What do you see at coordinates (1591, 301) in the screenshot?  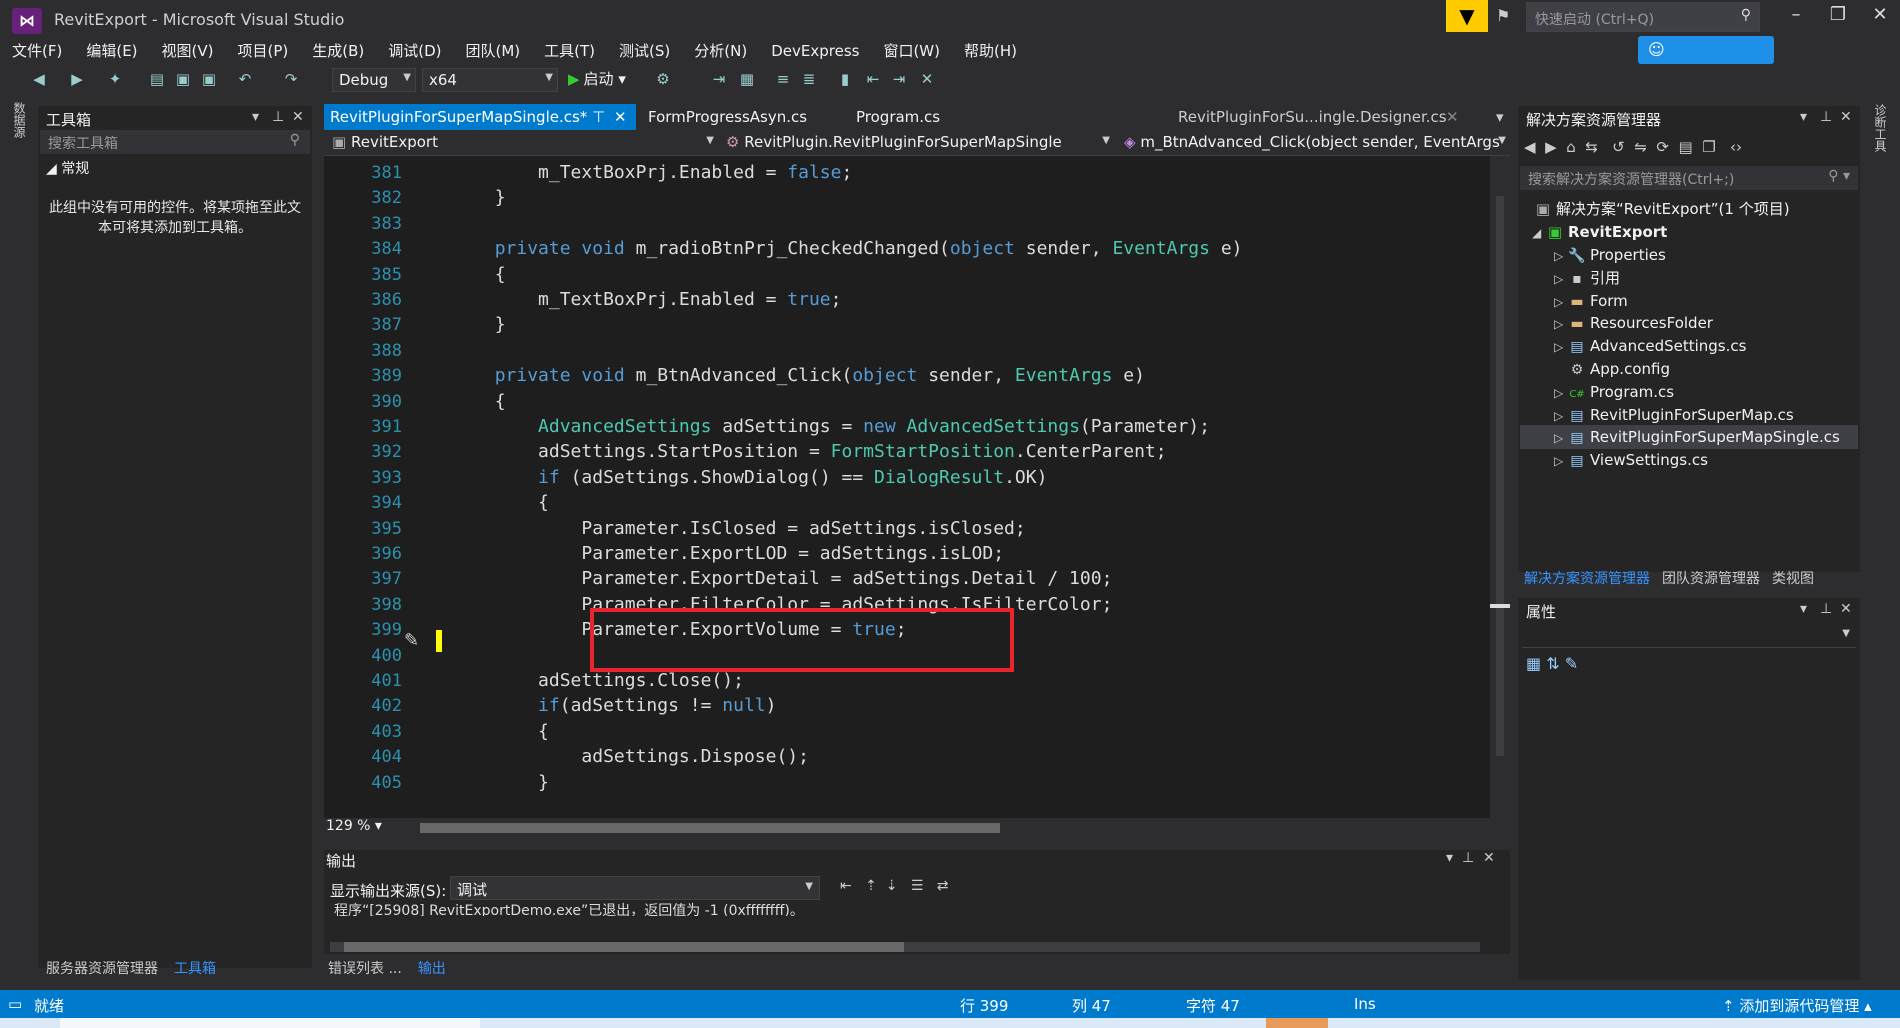 I see `tree-item: ▷ ▬ Form` at bounding box center [1591, 301].